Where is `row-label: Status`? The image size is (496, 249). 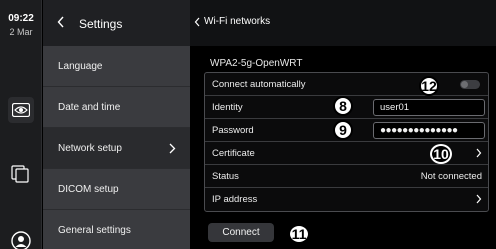 row-label: Status is located at coordinates (225, 176).